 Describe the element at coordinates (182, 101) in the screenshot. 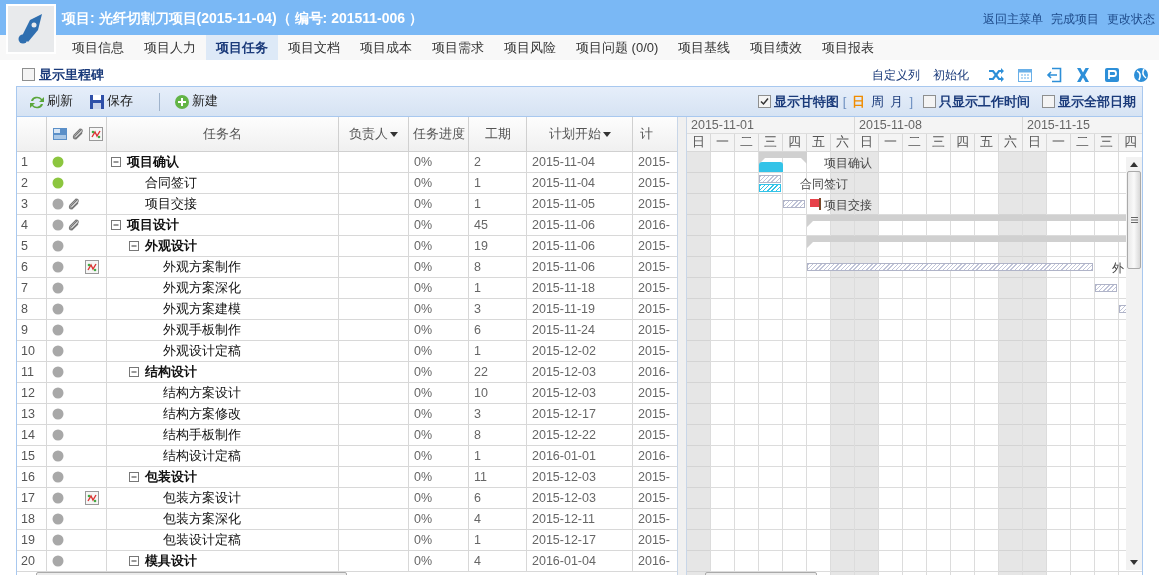

I see `plus-icon` at that location.